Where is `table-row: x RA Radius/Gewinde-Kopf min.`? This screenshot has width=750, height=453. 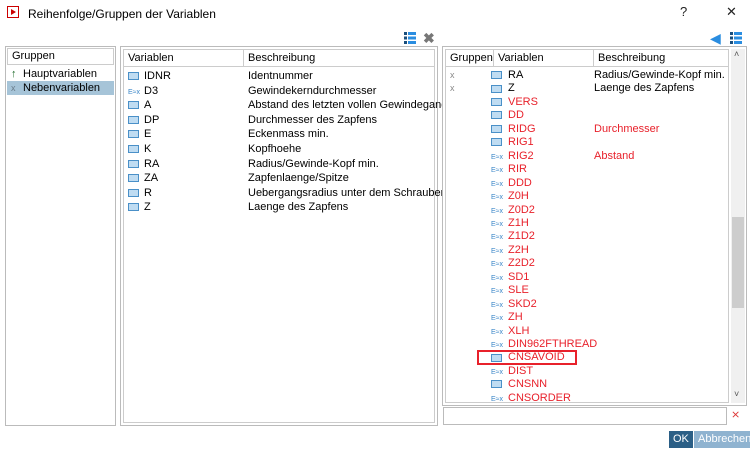
table-row: x RA Radius/Gewinde-Kopf min. is located at coordinates (587, 75).